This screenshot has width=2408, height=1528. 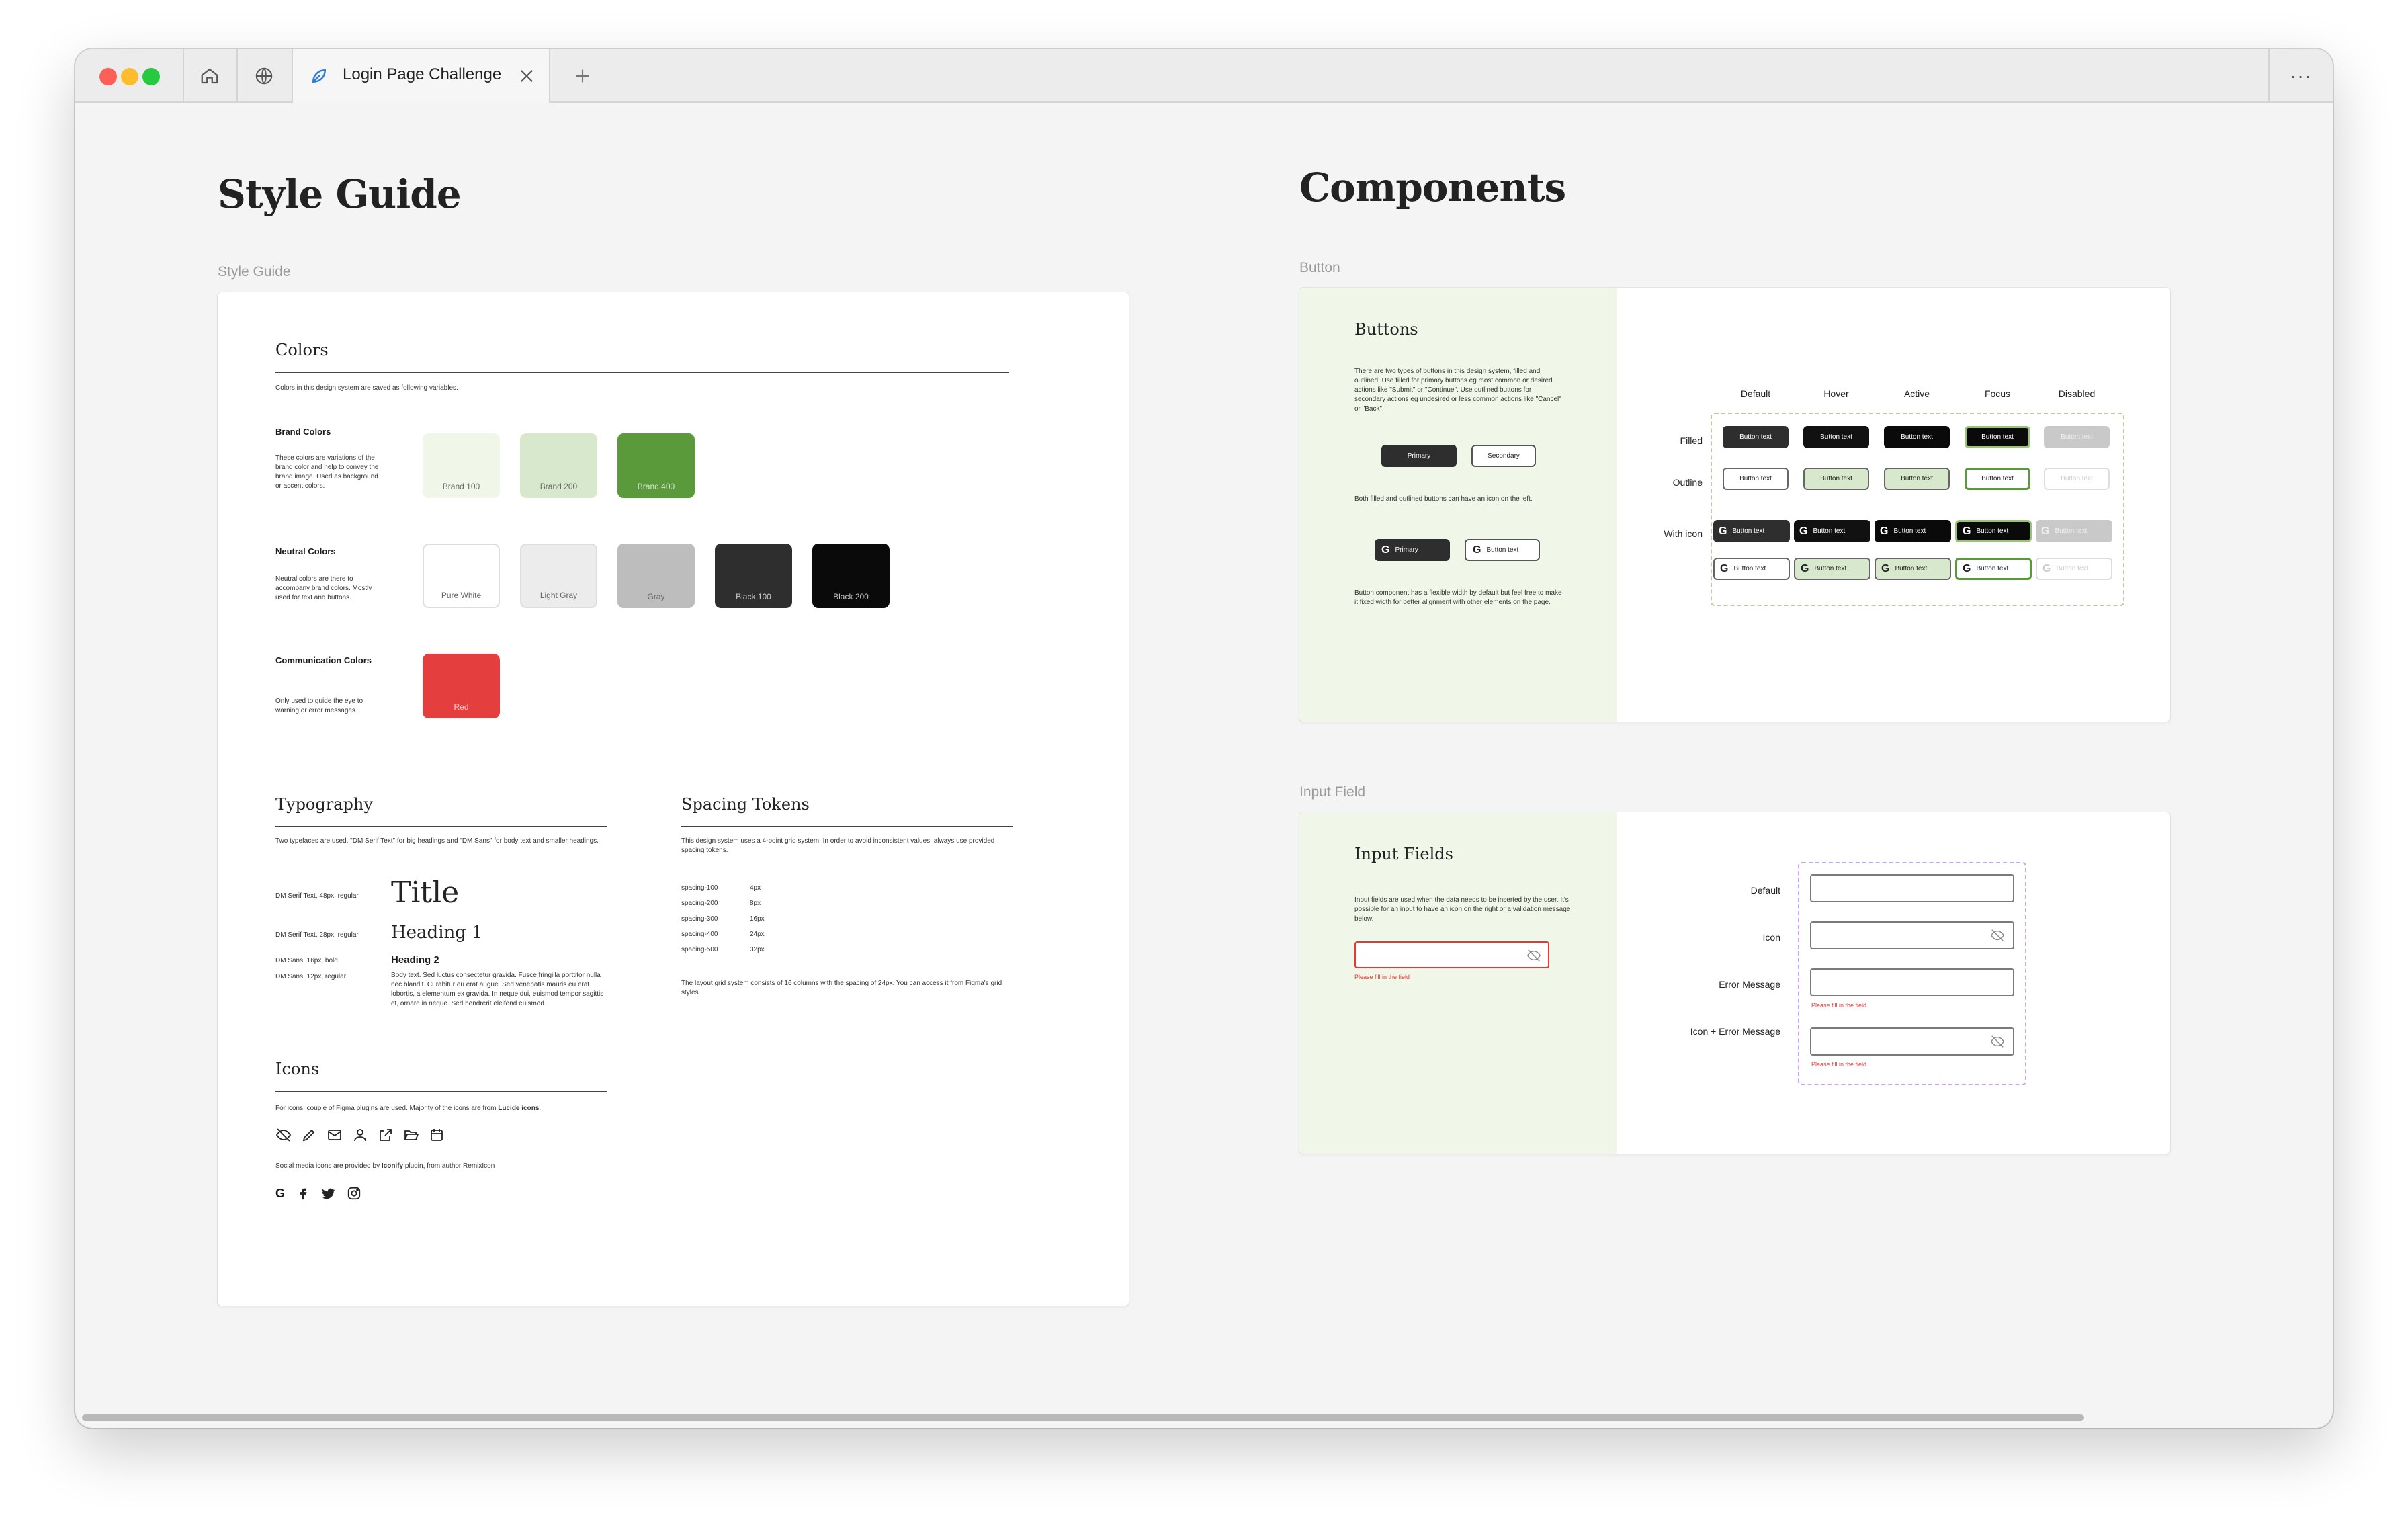 I want to click on spacing-token-value: 4px, so click(x=755, y=888).